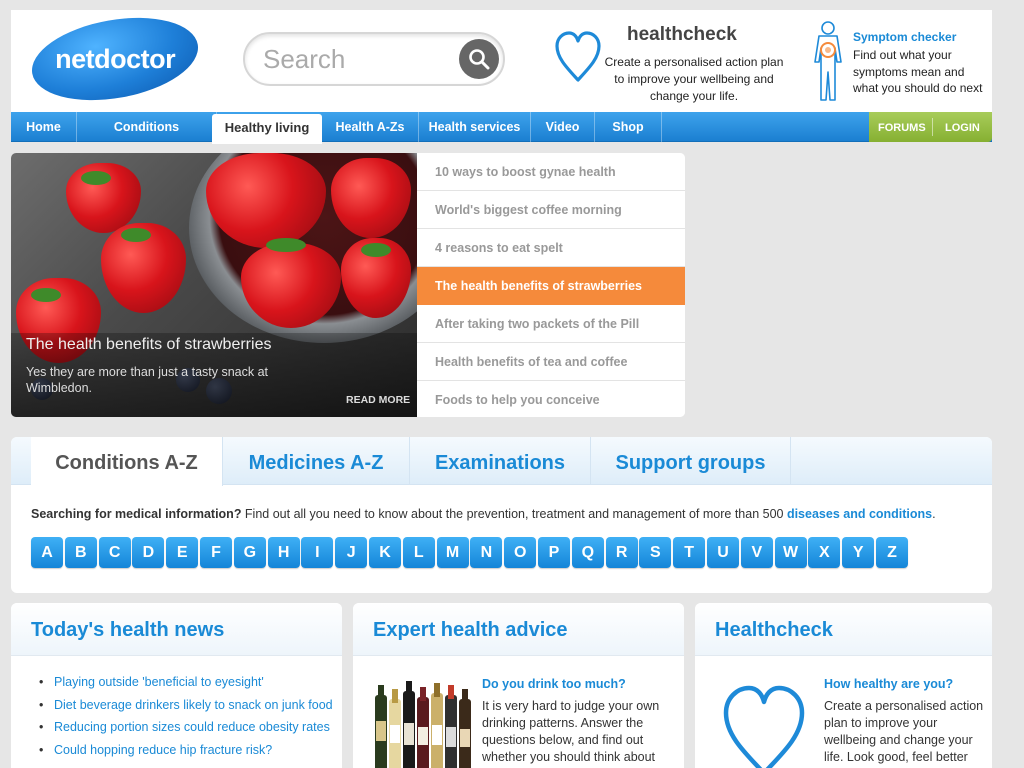 The width and height of the screenshot is (1024, 768). What do you see at coordinates (551, 172) in the screenshot?
I see `hero-list-item: 10 ways to boost gynae health` at bounding box center [551, 172].